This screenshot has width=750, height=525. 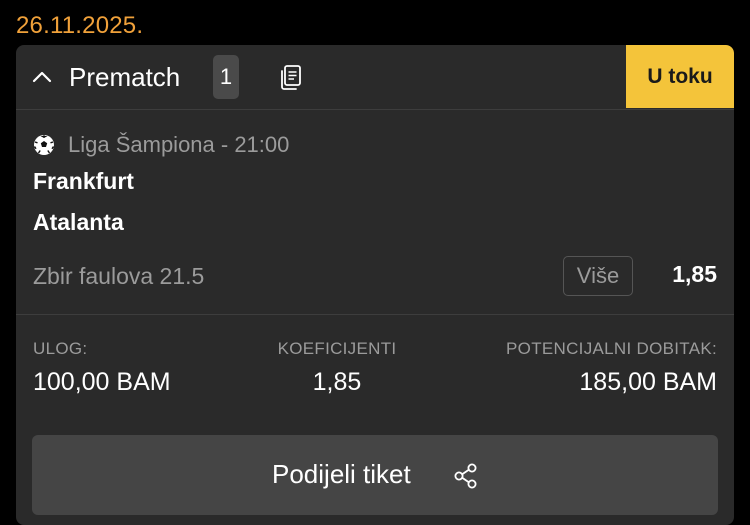 I want to click on ticket-type-title: Prematch, so click(x=125, y=77).